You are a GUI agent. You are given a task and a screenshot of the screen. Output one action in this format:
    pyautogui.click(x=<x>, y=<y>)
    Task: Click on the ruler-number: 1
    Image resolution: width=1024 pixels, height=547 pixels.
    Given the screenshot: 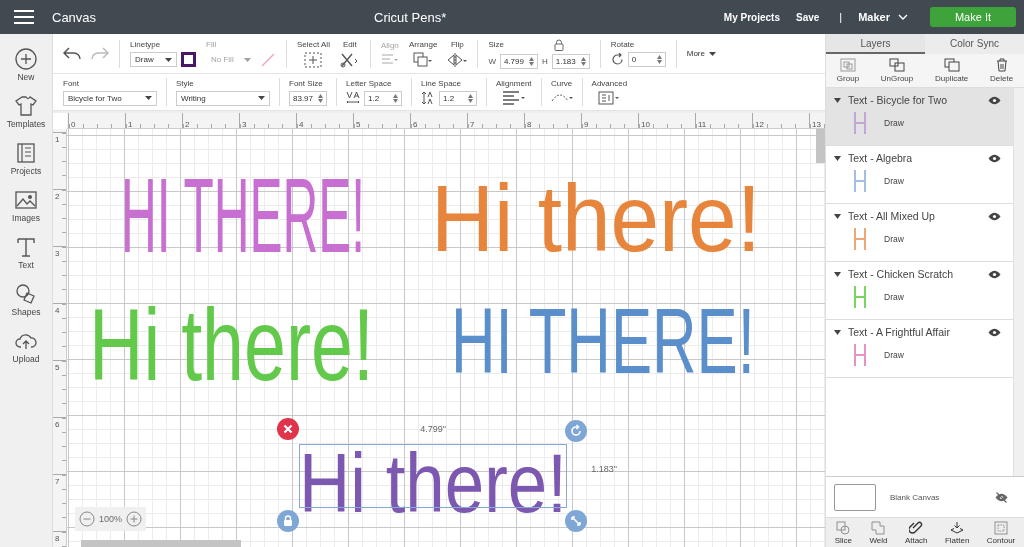 What is the action you would take?
    pyautogui.click(x=130, y=124)
    